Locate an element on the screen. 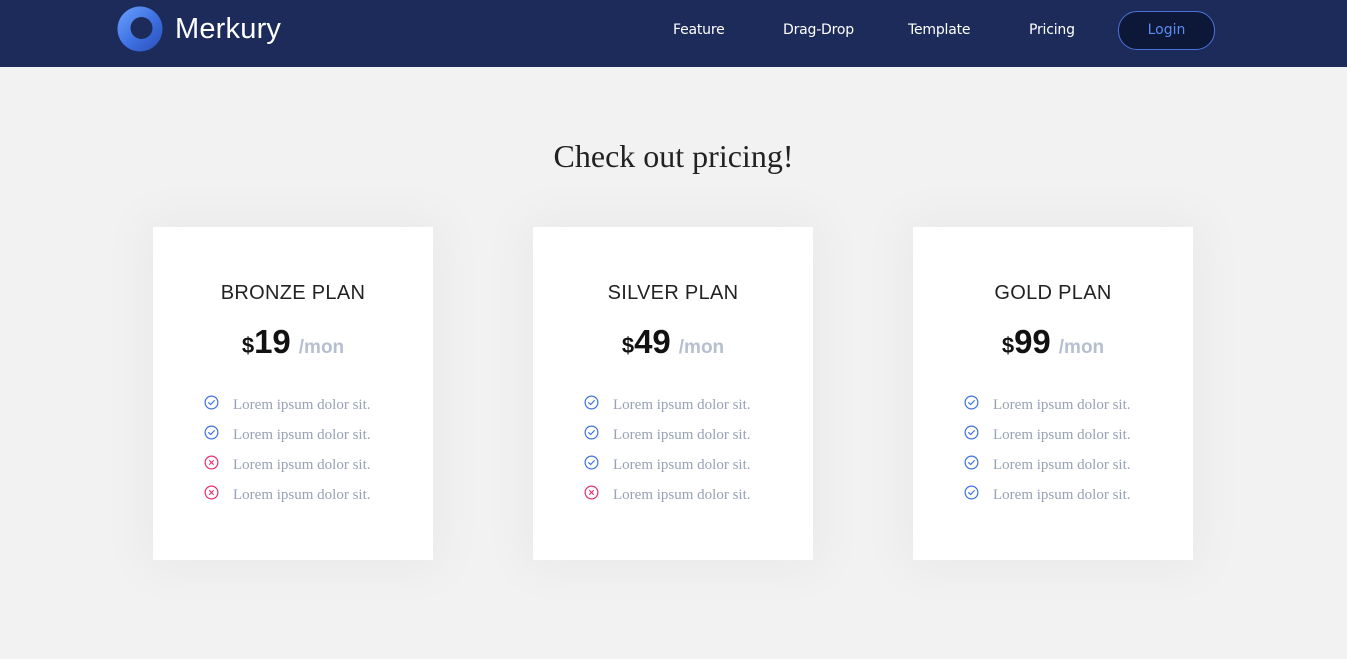  plan-name: SILVER PLAN is located at coordinates (673, 293).